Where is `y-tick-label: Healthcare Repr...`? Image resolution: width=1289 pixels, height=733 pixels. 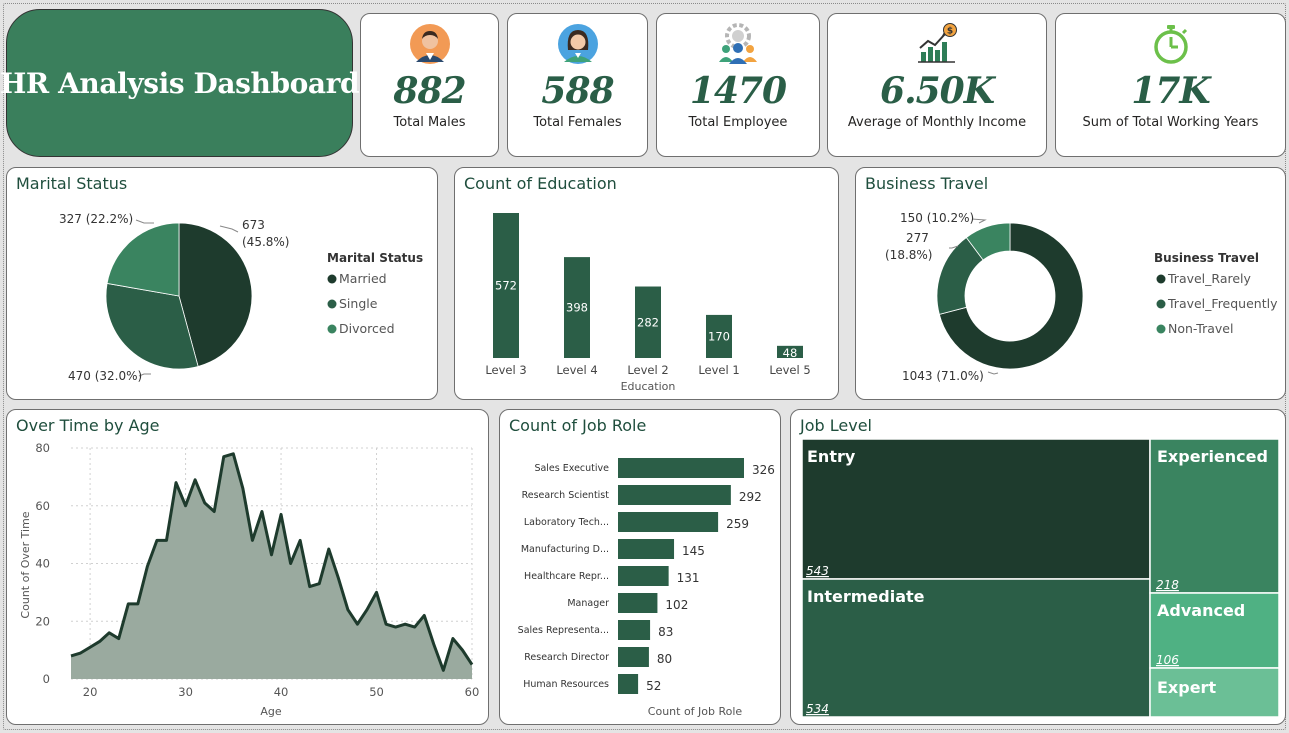 y-tick-label: Healthcare Repr... is located at coordinates (566, 576).